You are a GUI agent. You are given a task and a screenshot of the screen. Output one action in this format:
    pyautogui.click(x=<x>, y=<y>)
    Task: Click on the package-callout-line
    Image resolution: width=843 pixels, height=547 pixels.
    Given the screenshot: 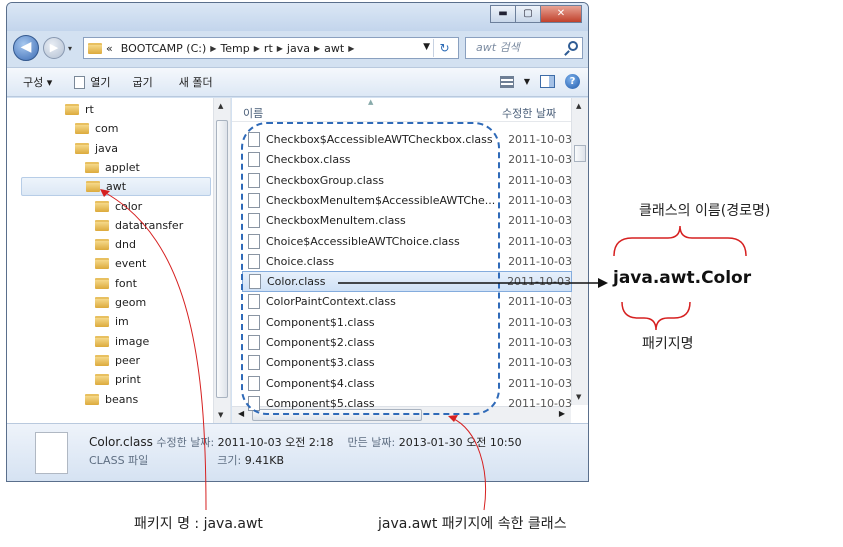 What is the action you would take?
    pyautogui.click(x=155, y=351)
    